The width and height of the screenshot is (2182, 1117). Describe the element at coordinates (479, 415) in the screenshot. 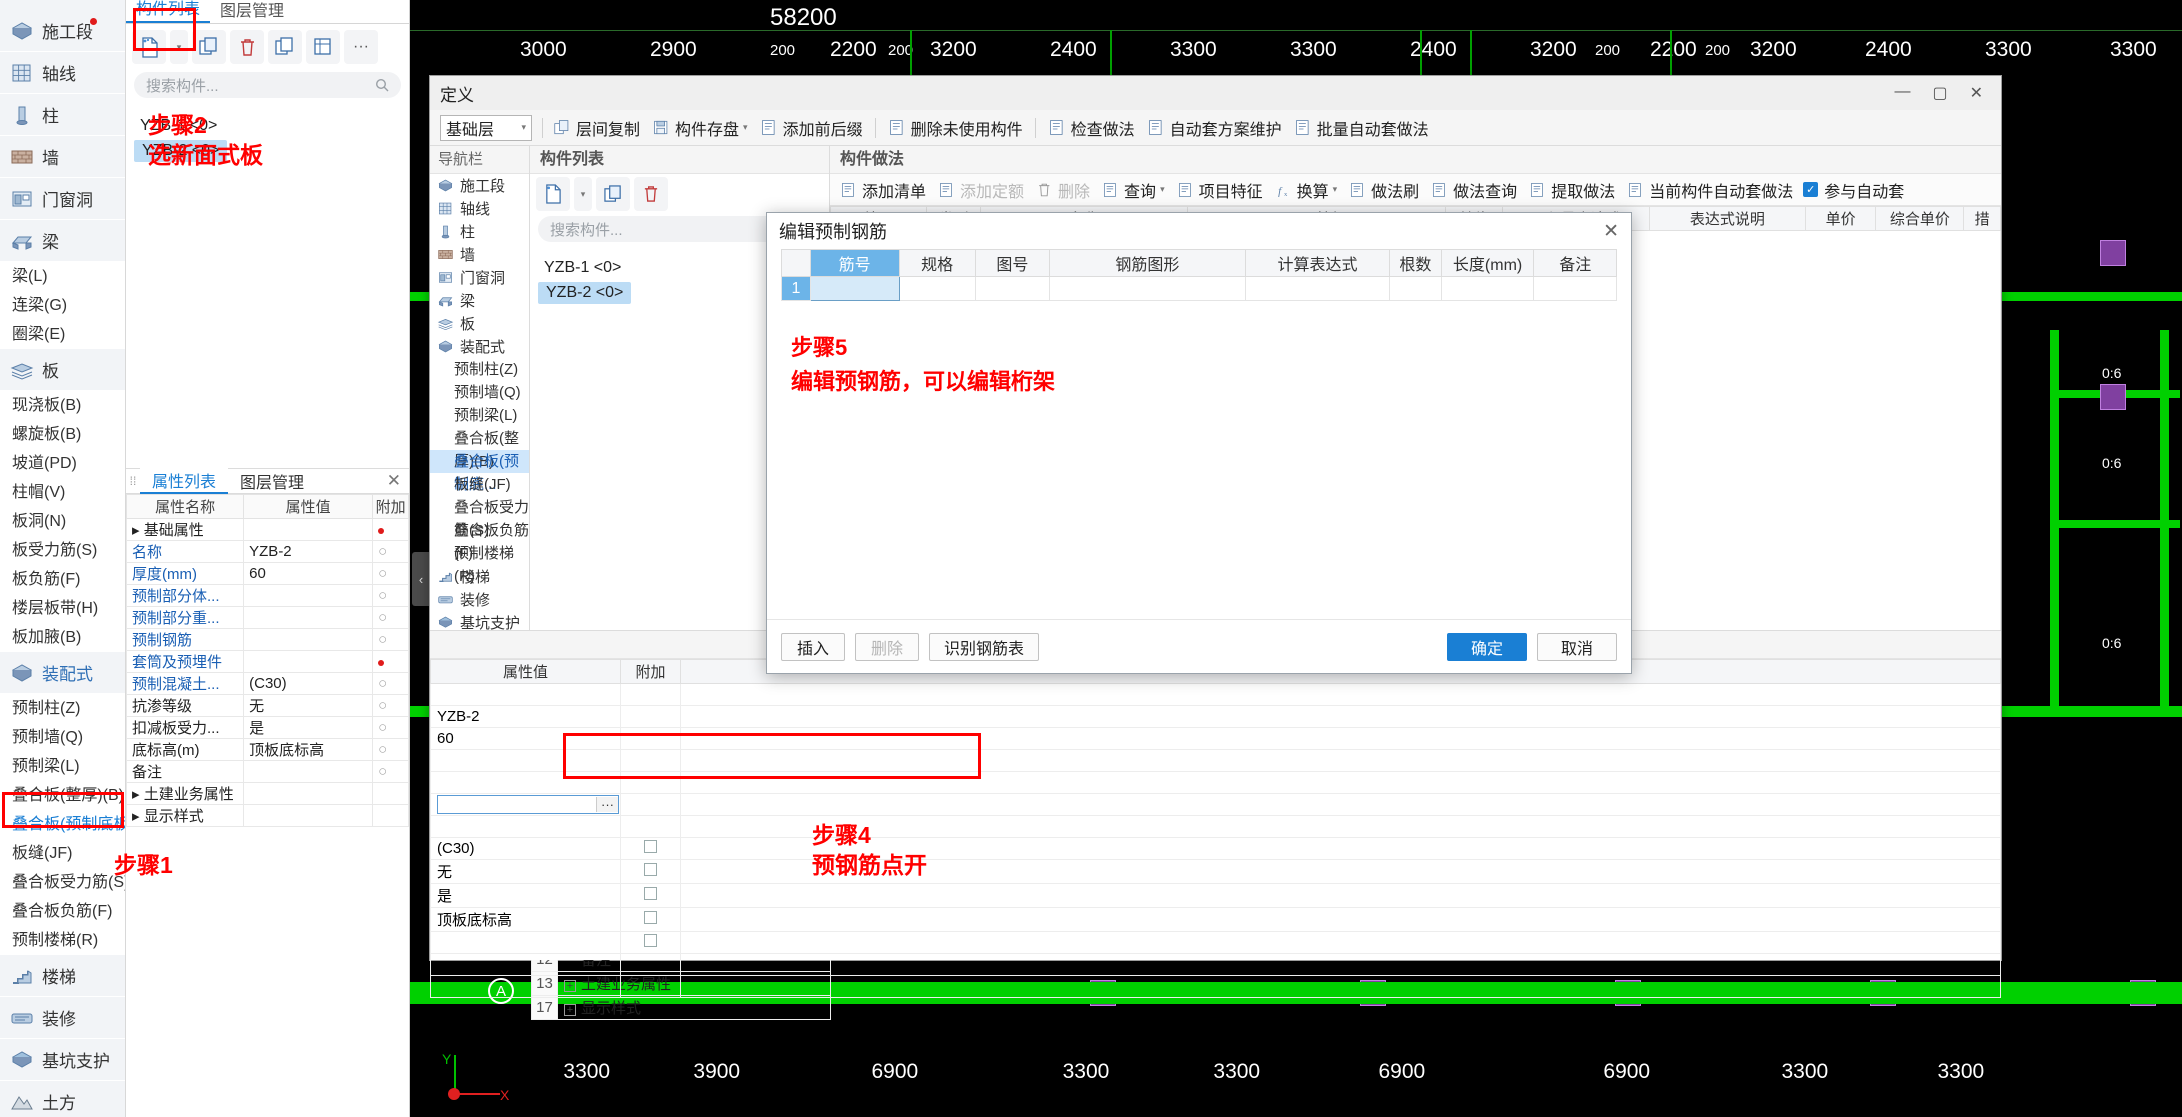

I see `nav-item-预制梁(L): 预制梁(L)` at that location.